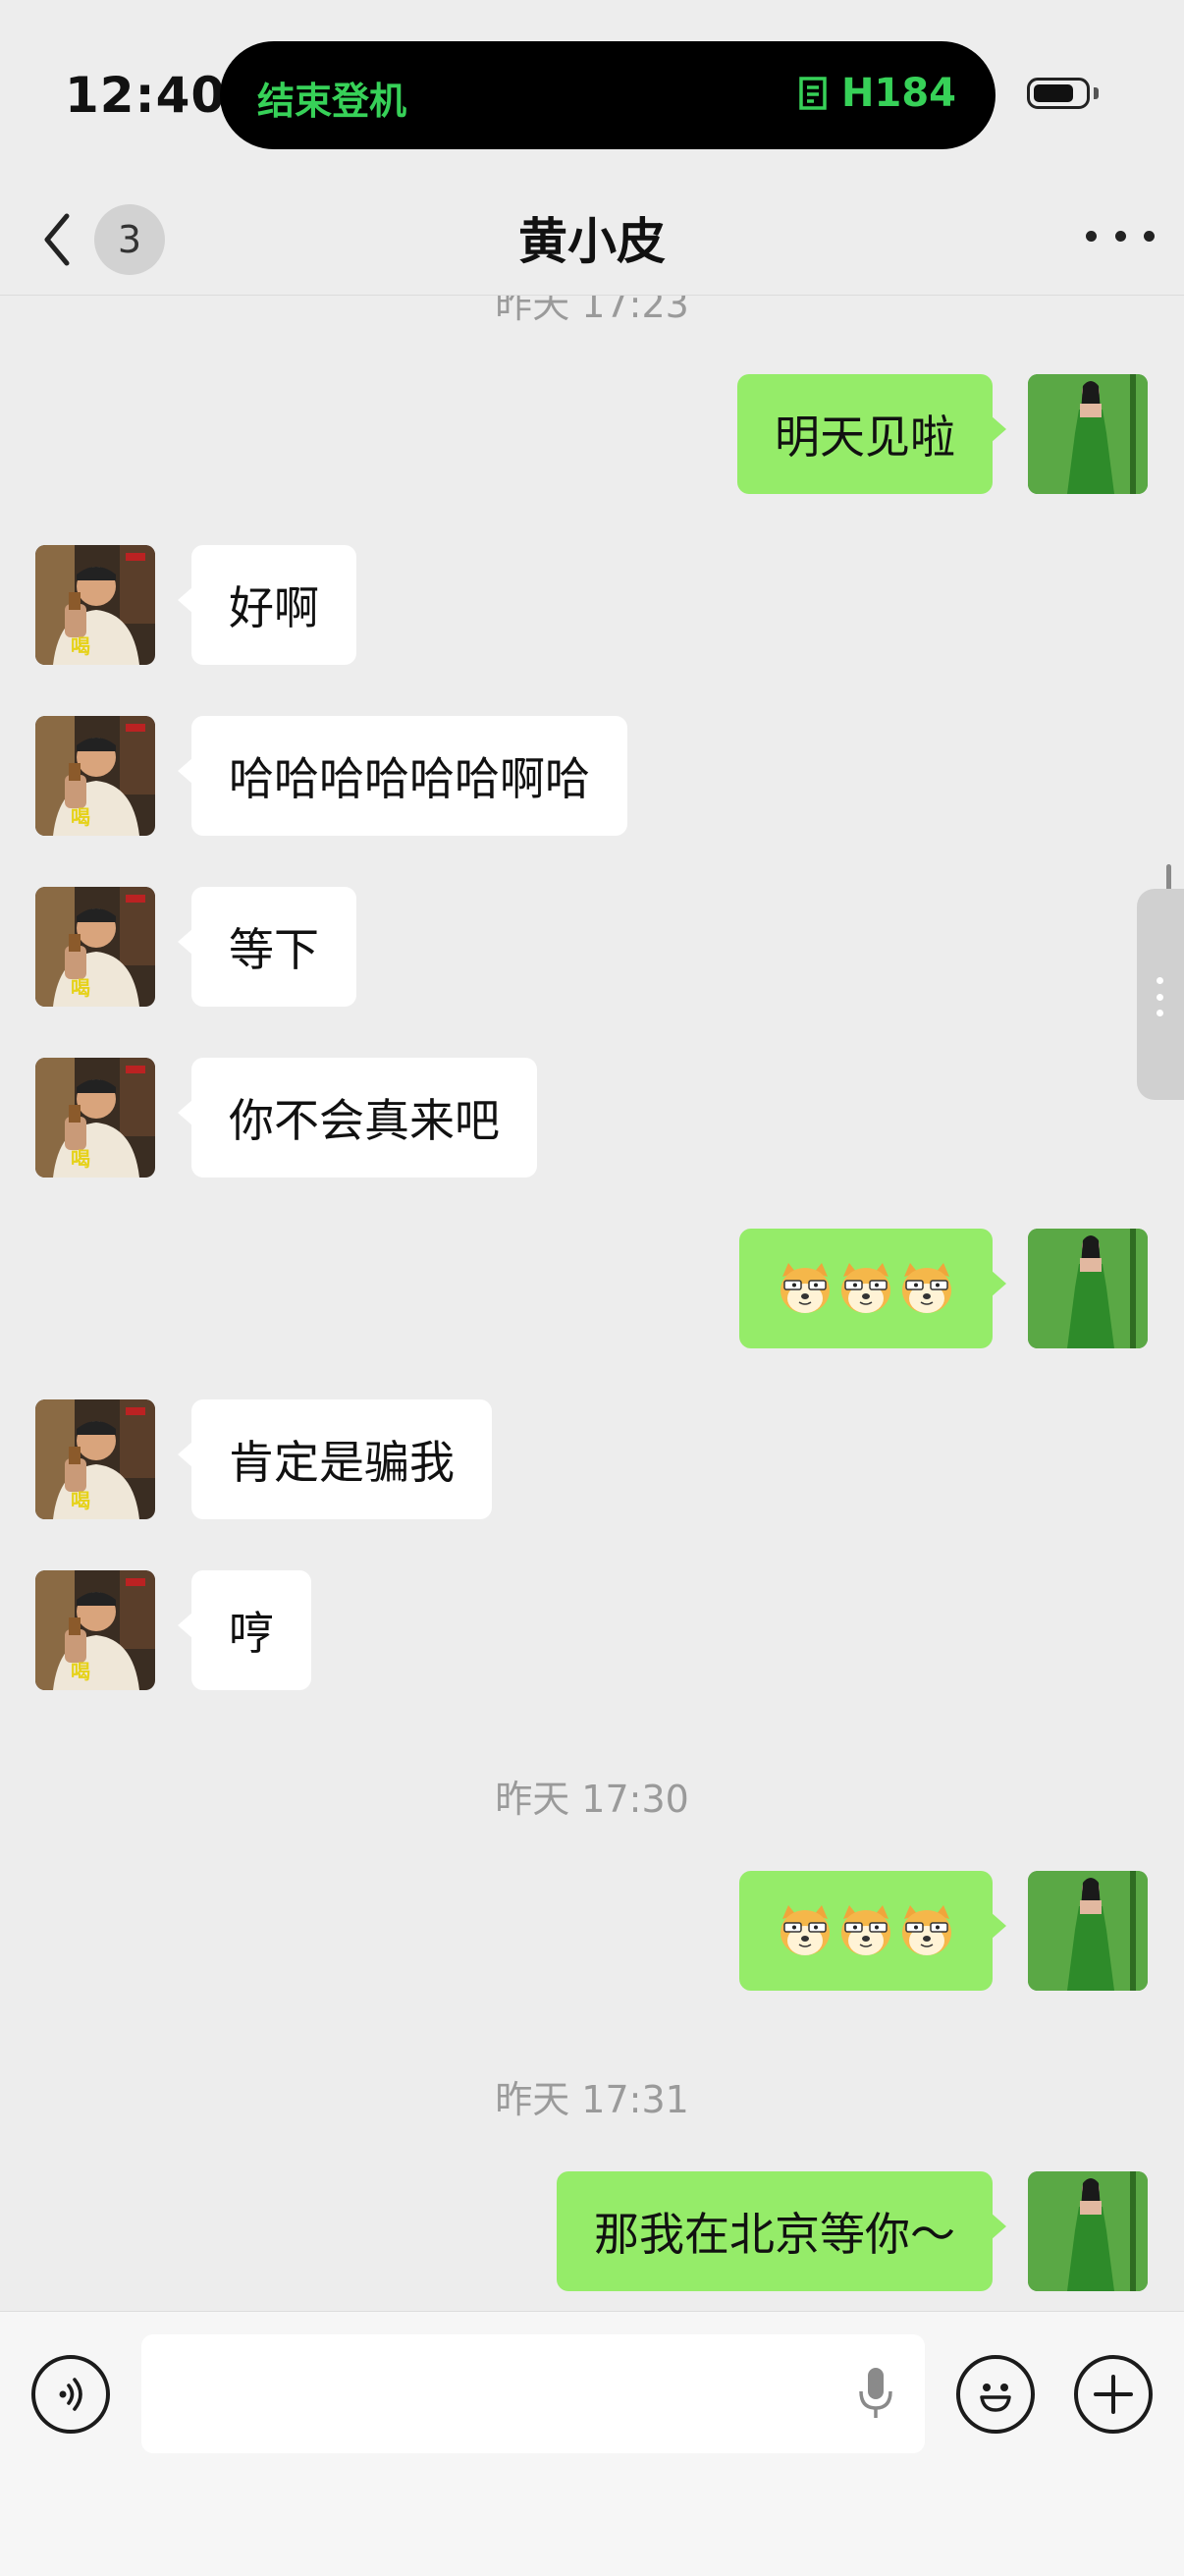 The height and width of the screenshot is (2576, 1184). Describe the element at coordinates (995, 2398) in the screenshot. I see `smiley-icon` at that location.